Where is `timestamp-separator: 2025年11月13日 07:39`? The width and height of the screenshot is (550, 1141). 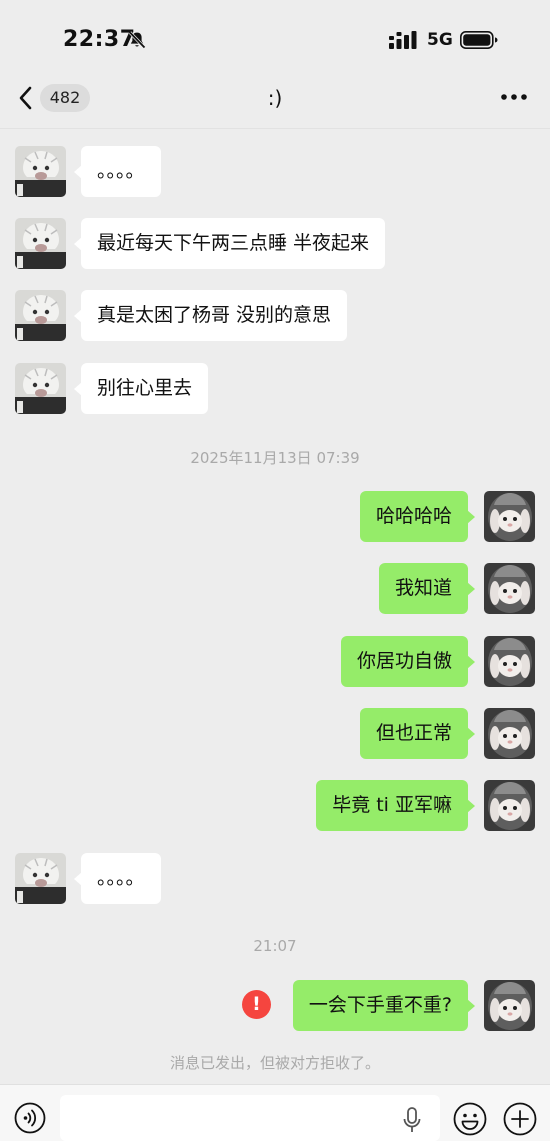 timestamp-separator: 2025年11月13日 07:39 is located at coordinates (275, 458).